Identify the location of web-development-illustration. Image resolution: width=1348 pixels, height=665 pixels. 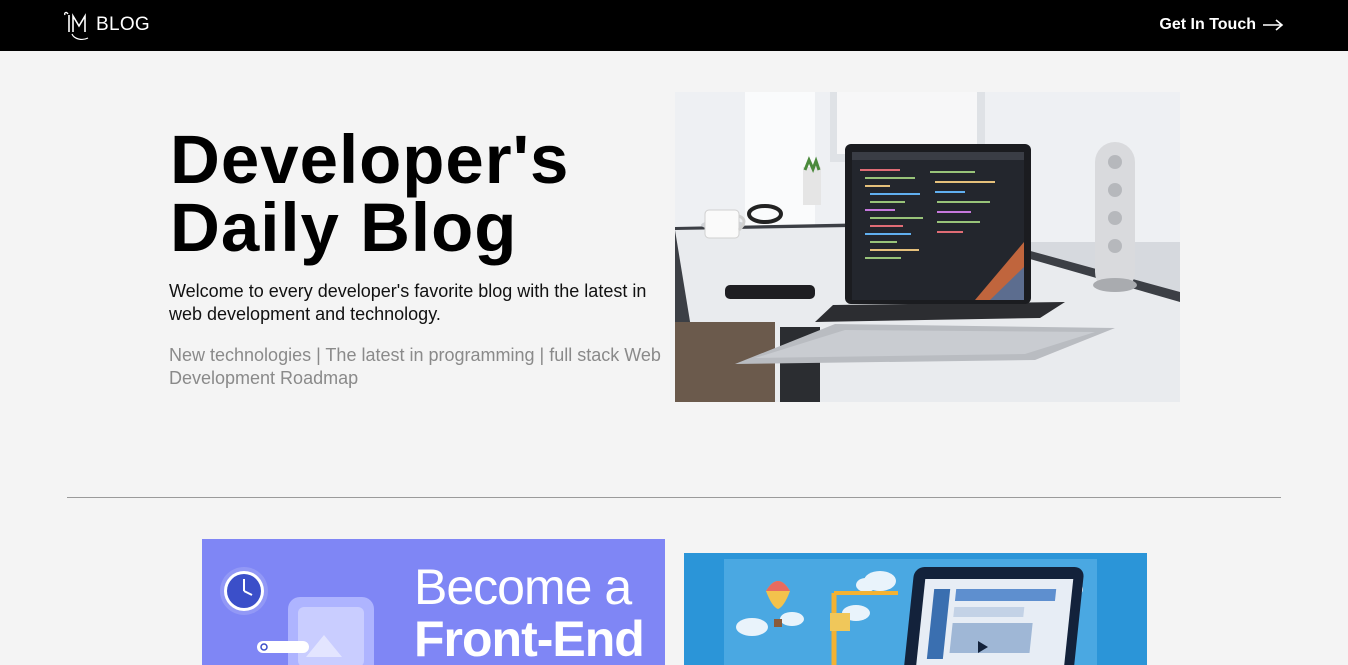
(915, 609).